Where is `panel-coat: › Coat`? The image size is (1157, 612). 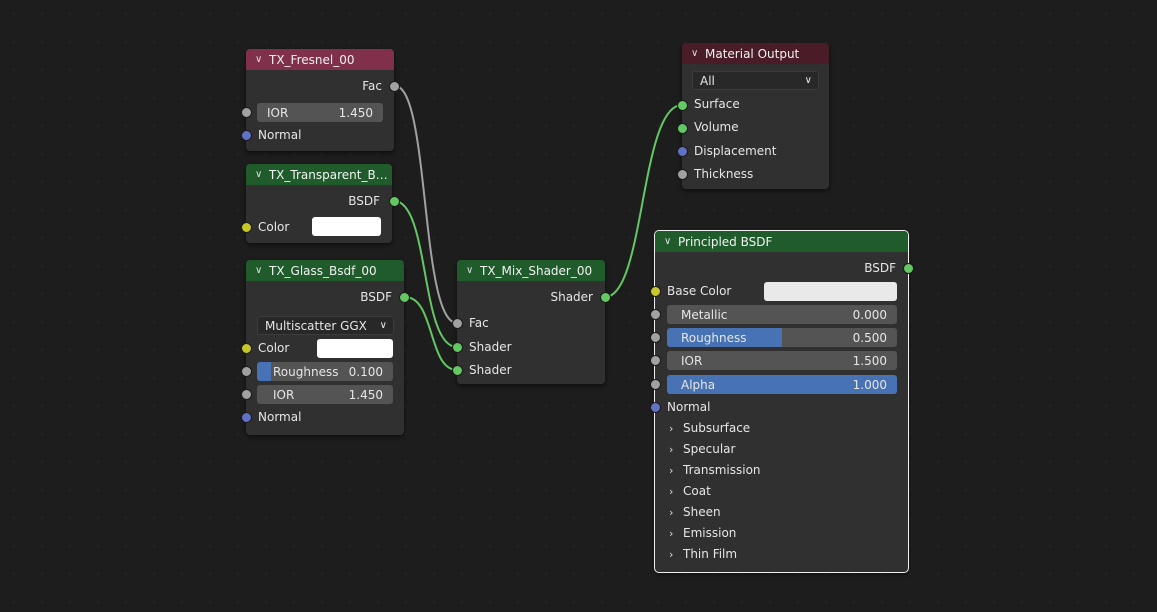 panel-coat: › Coat is located at coordinates (690, 491).